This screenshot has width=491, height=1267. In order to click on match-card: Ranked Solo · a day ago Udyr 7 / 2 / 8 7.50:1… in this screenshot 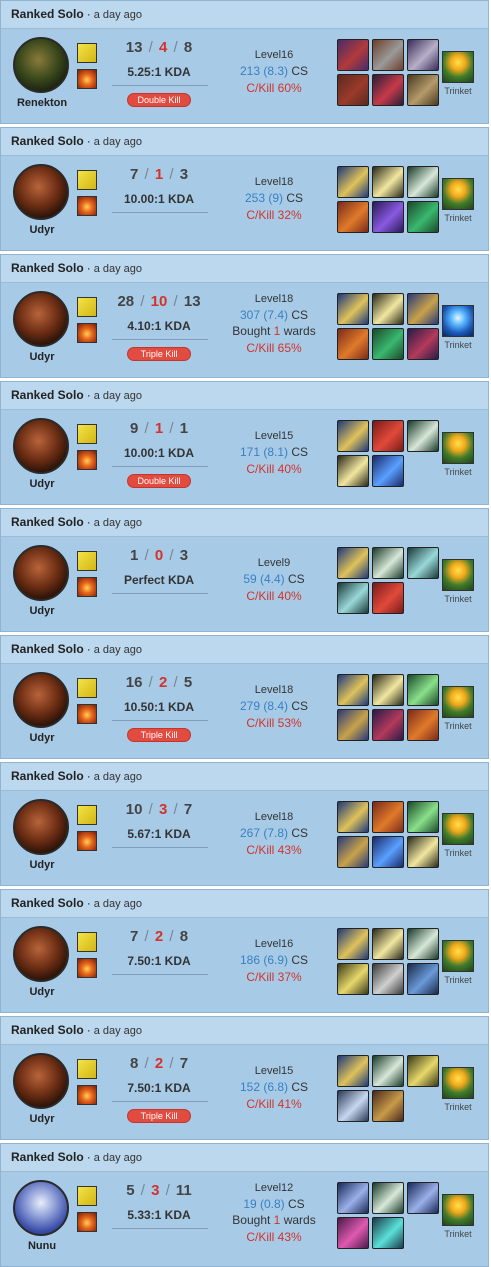, I will do `click(244, 951)`.